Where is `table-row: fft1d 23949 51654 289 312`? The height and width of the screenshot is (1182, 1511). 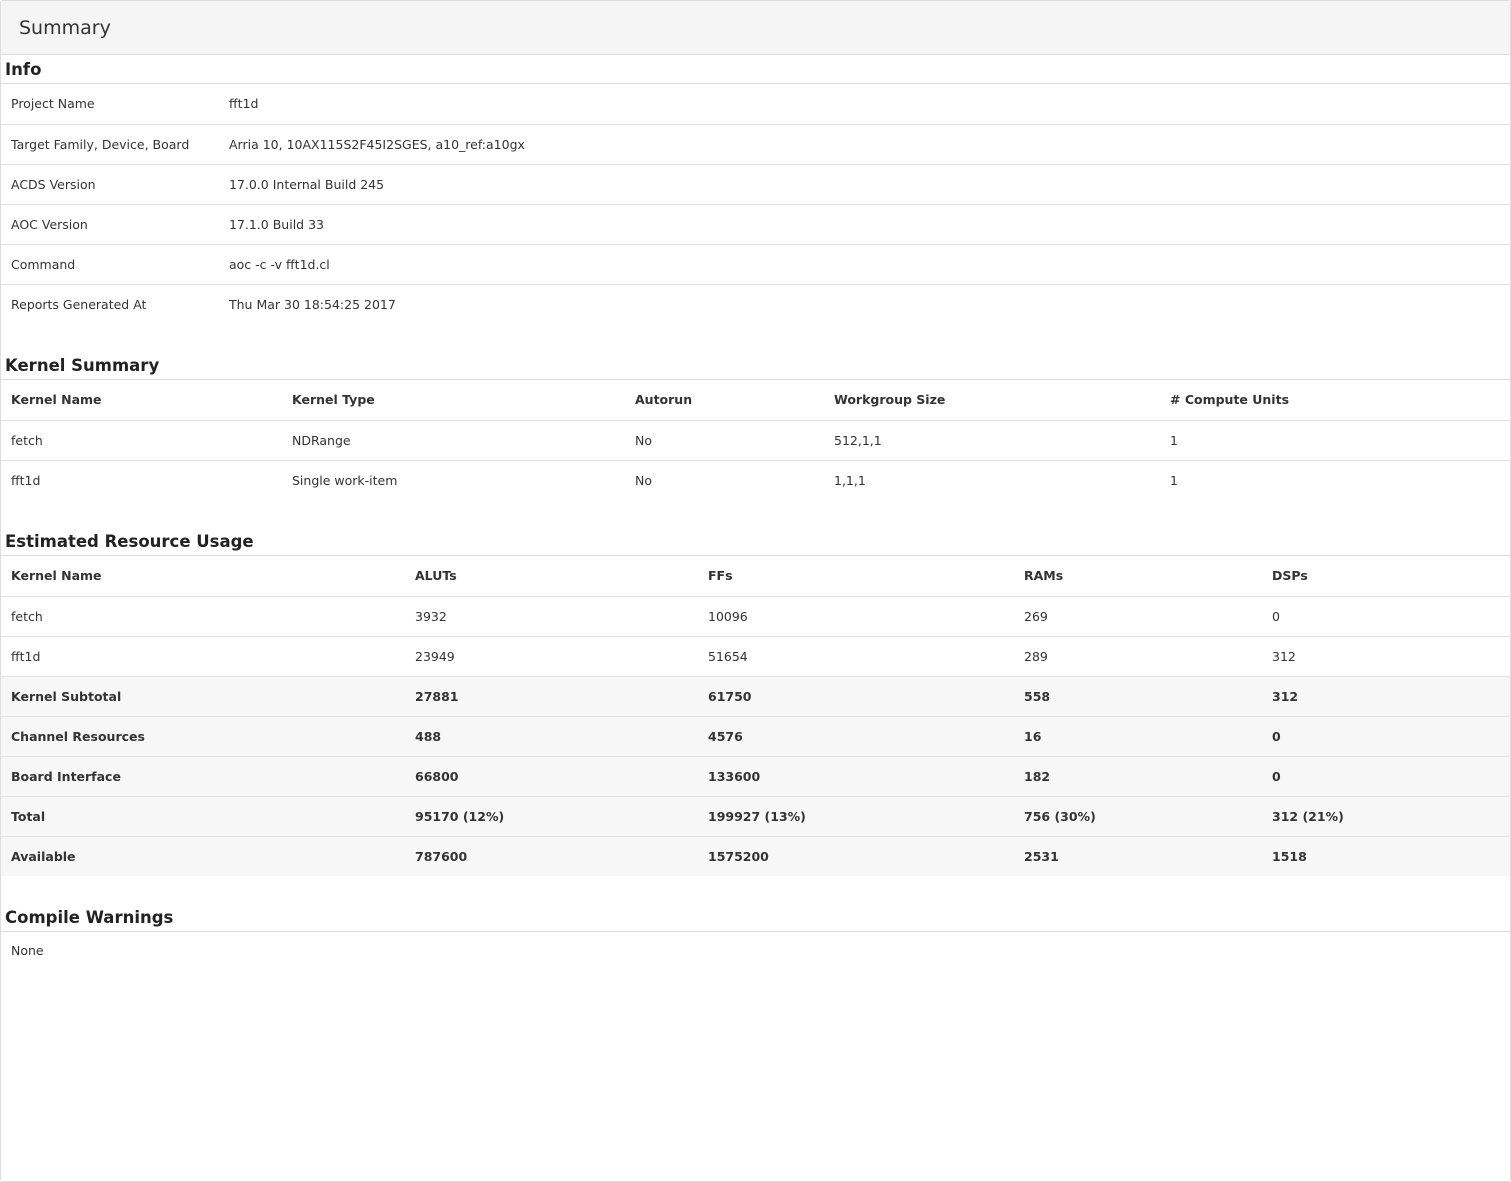 table-row: fft1d 23949 51654 289 312 is located at coordinates (755, 656).